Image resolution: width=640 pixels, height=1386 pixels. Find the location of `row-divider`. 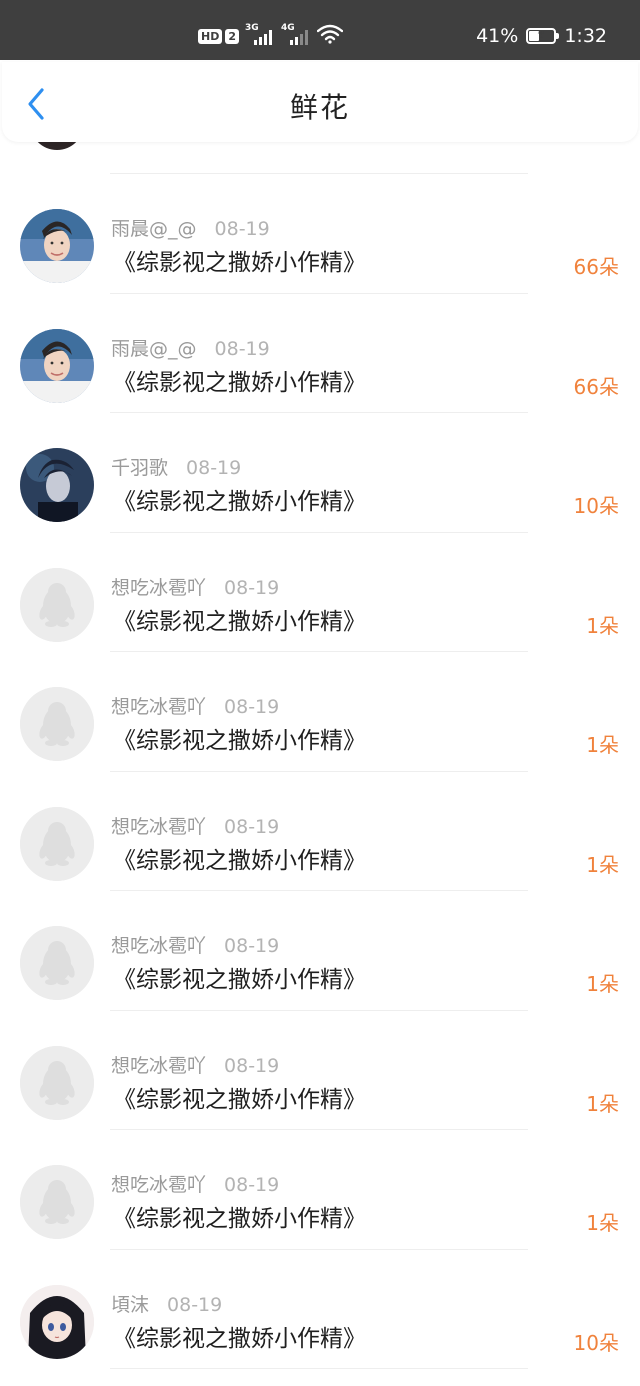

row-divider is located at coordinates (319, 1368).